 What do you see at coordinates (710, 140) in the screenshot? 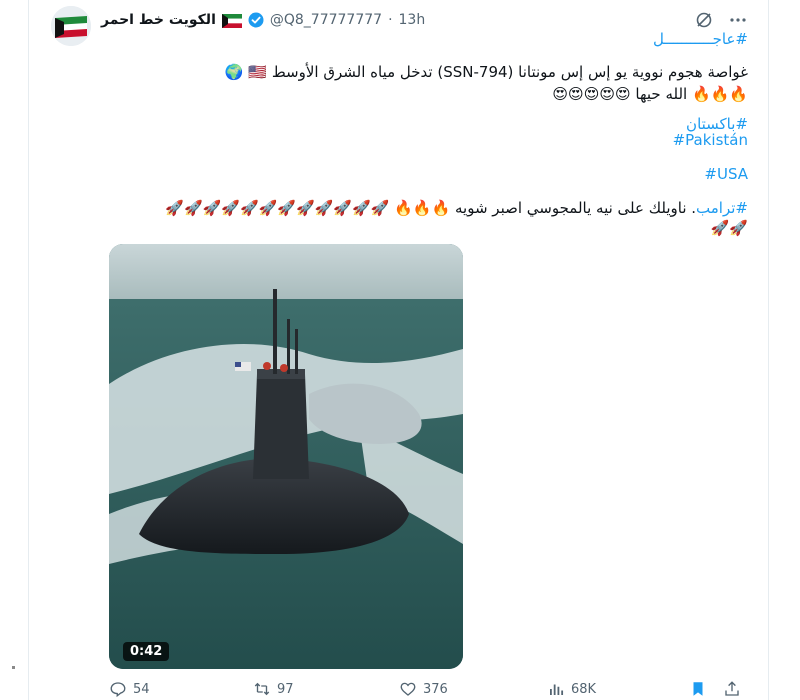
I see `hashtag-pakistan-en: #Pakistán` at bounding box center [710, 140].